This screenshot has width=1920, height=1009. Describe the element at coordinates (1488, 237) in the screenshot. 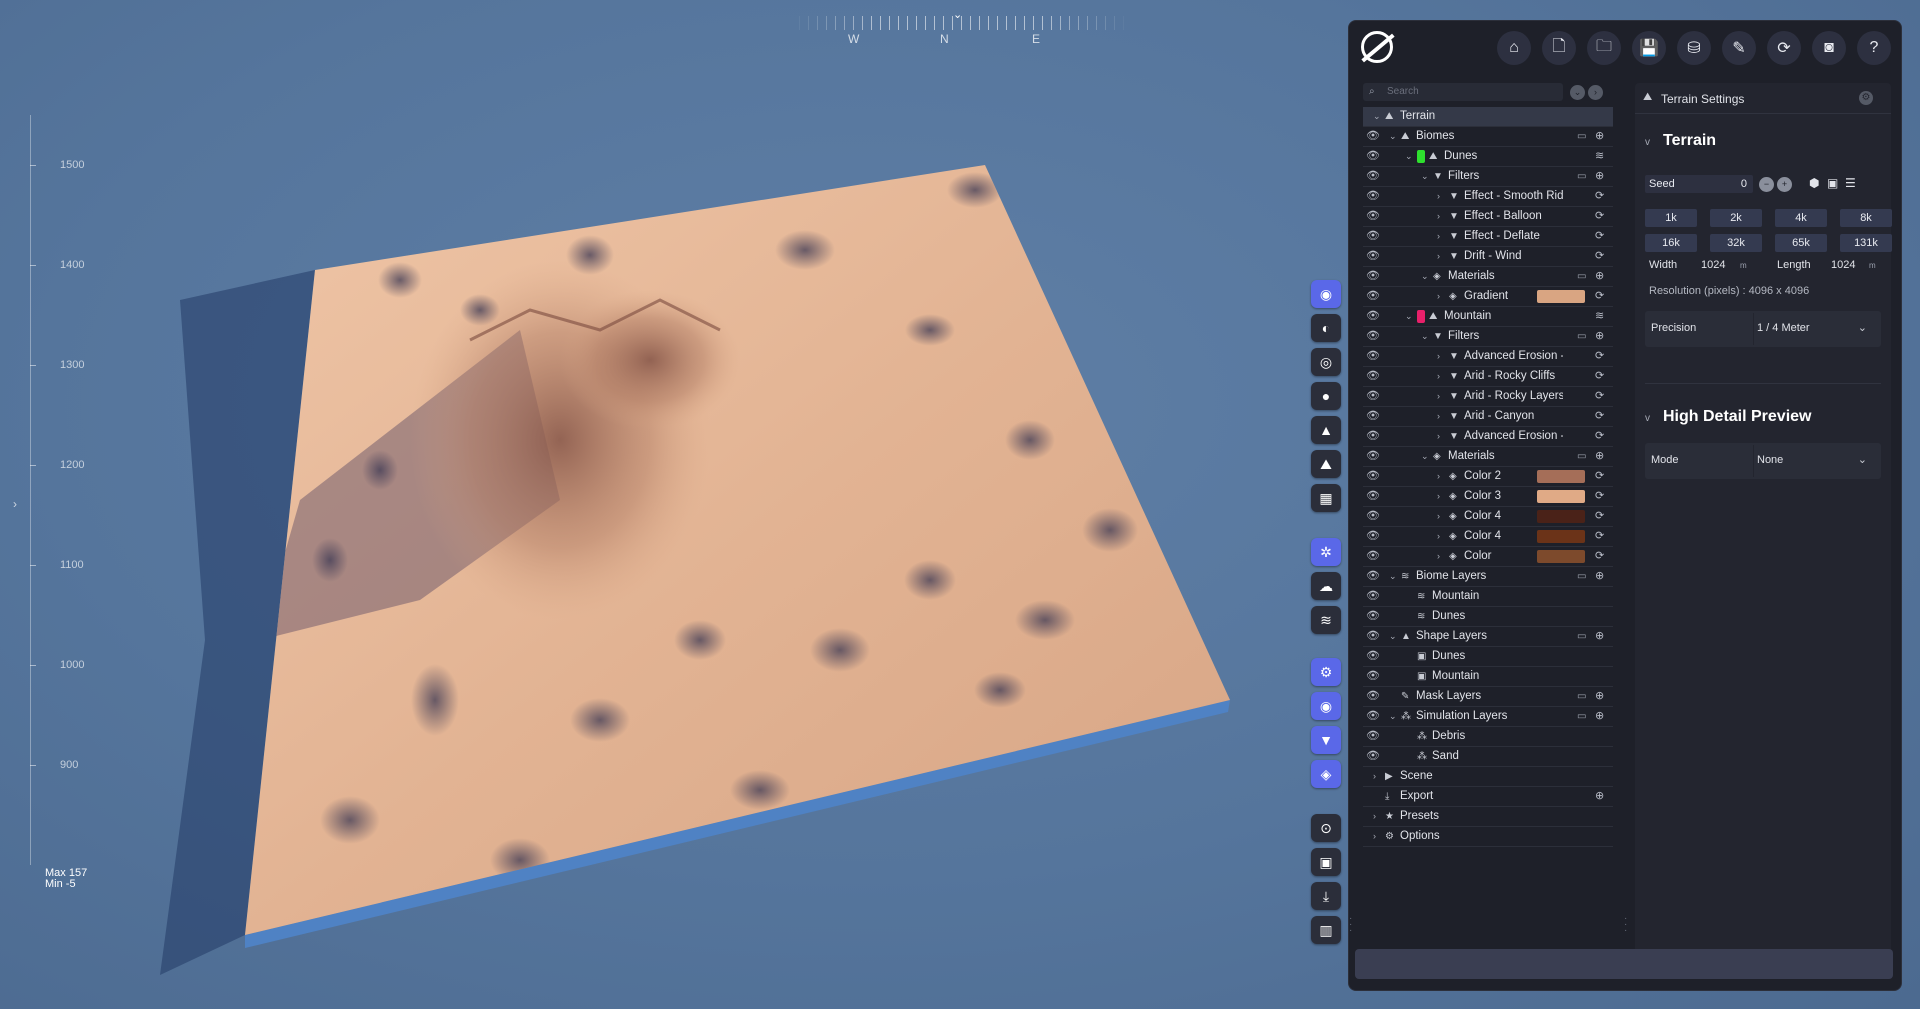

I see `tree-row: 👁 › ▼ Effect - Deflate ⟳` at that location.